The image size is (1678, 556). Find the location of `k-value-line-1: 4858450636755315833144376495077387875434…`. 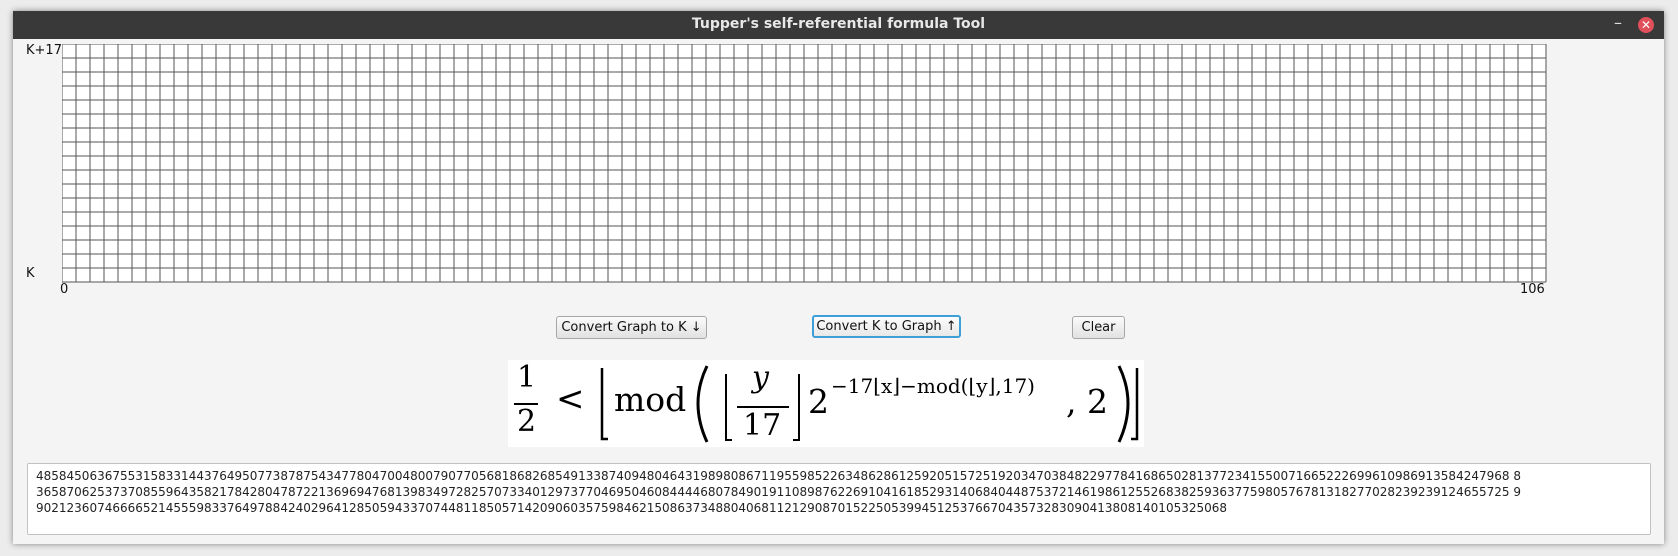

k-value-line-1: 4858450636755315833144376495077387875434… is located at coordinates (778, 476).